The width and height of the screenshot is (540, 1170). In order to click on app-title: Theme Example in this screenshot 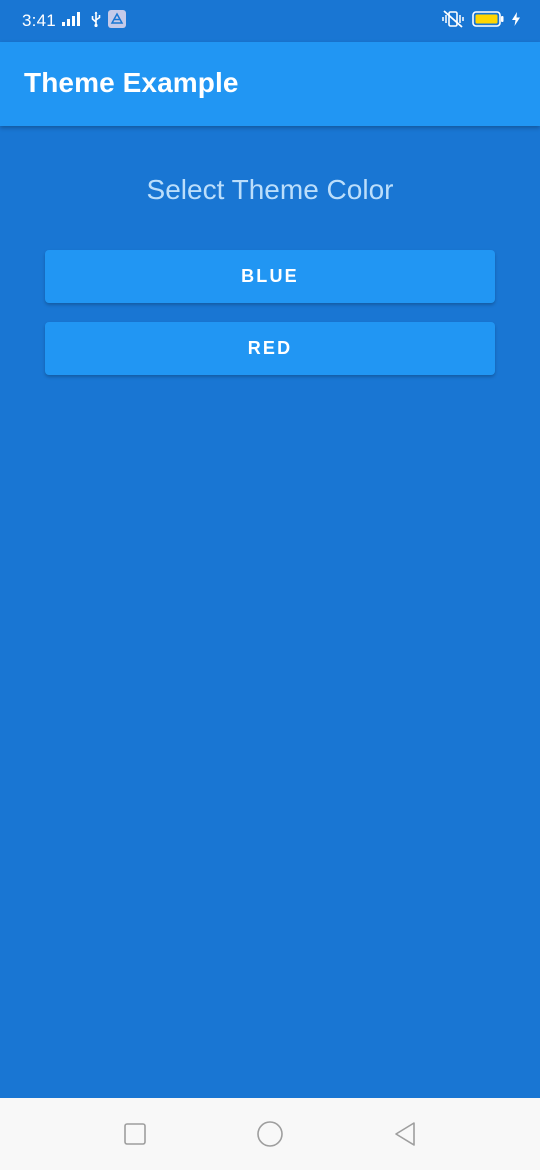, I will do `click(131, 82)`.